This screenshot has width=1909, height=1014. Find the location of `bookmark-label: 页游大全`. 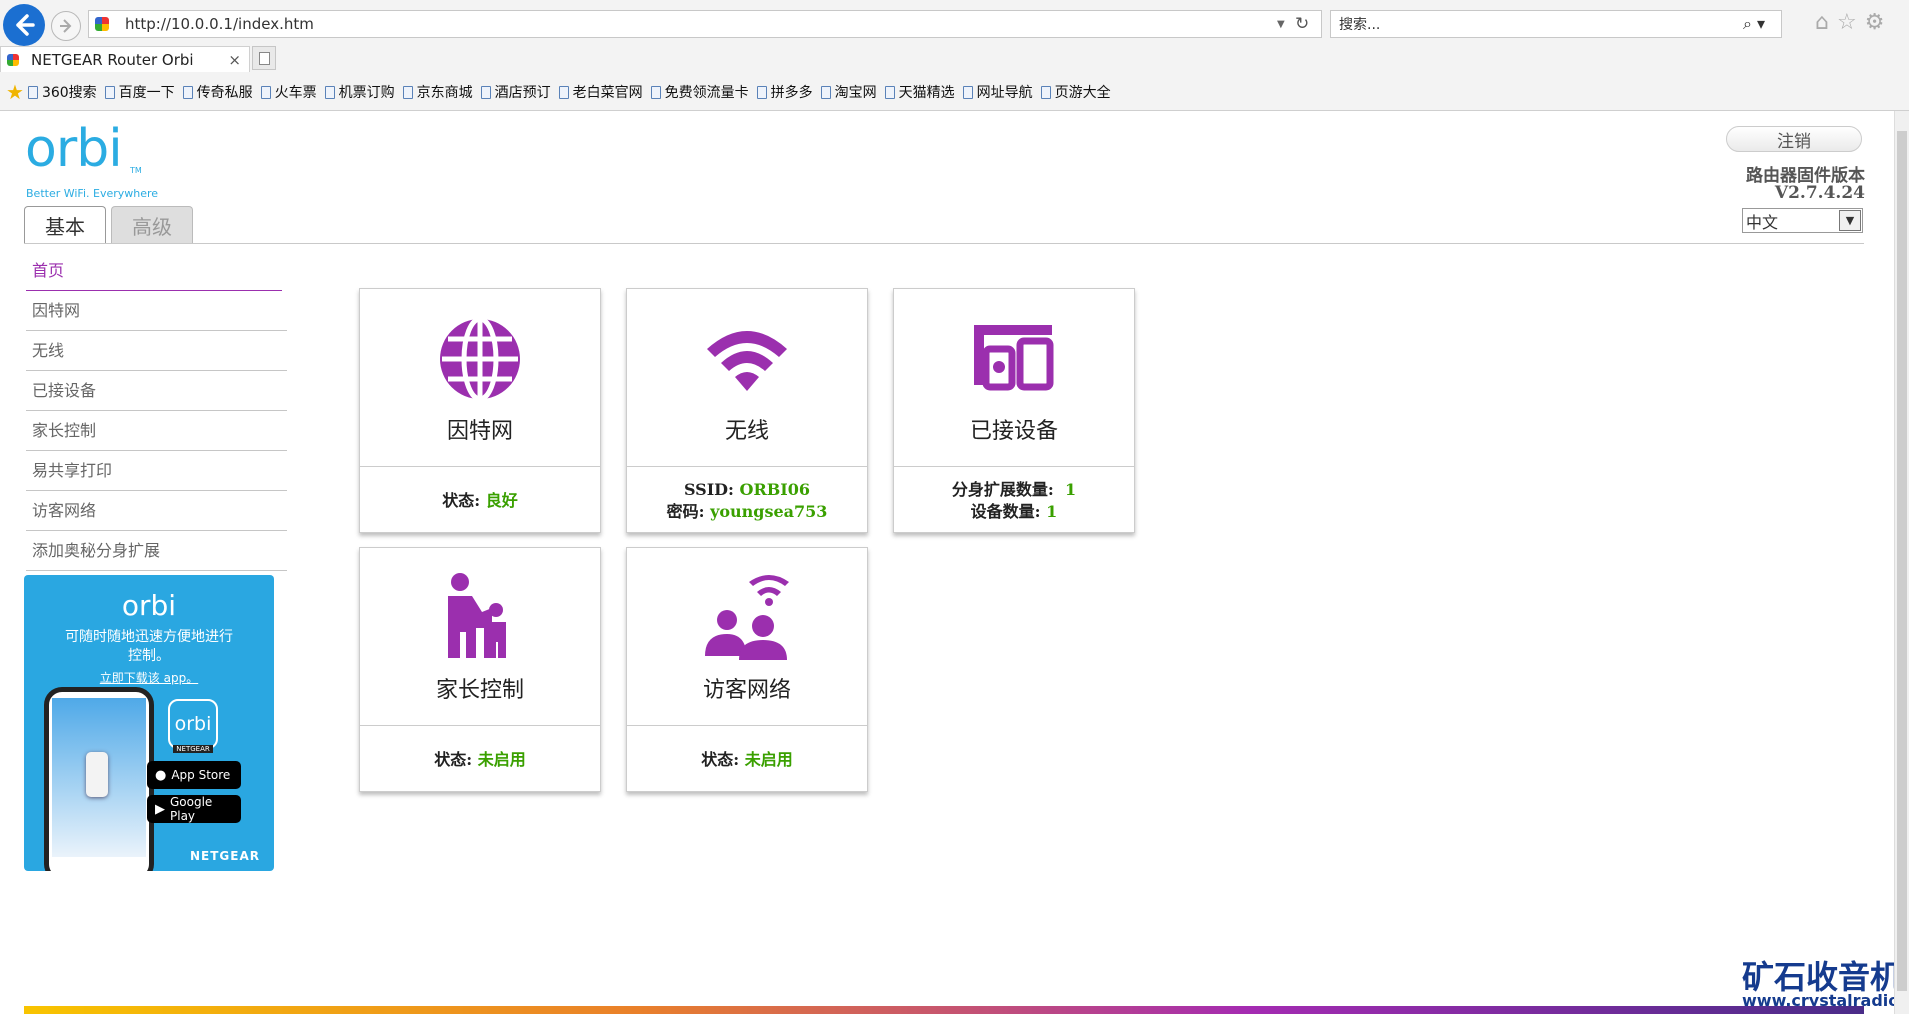

bookmark-label: 页游大全 is located at coordinates (1082, 93).